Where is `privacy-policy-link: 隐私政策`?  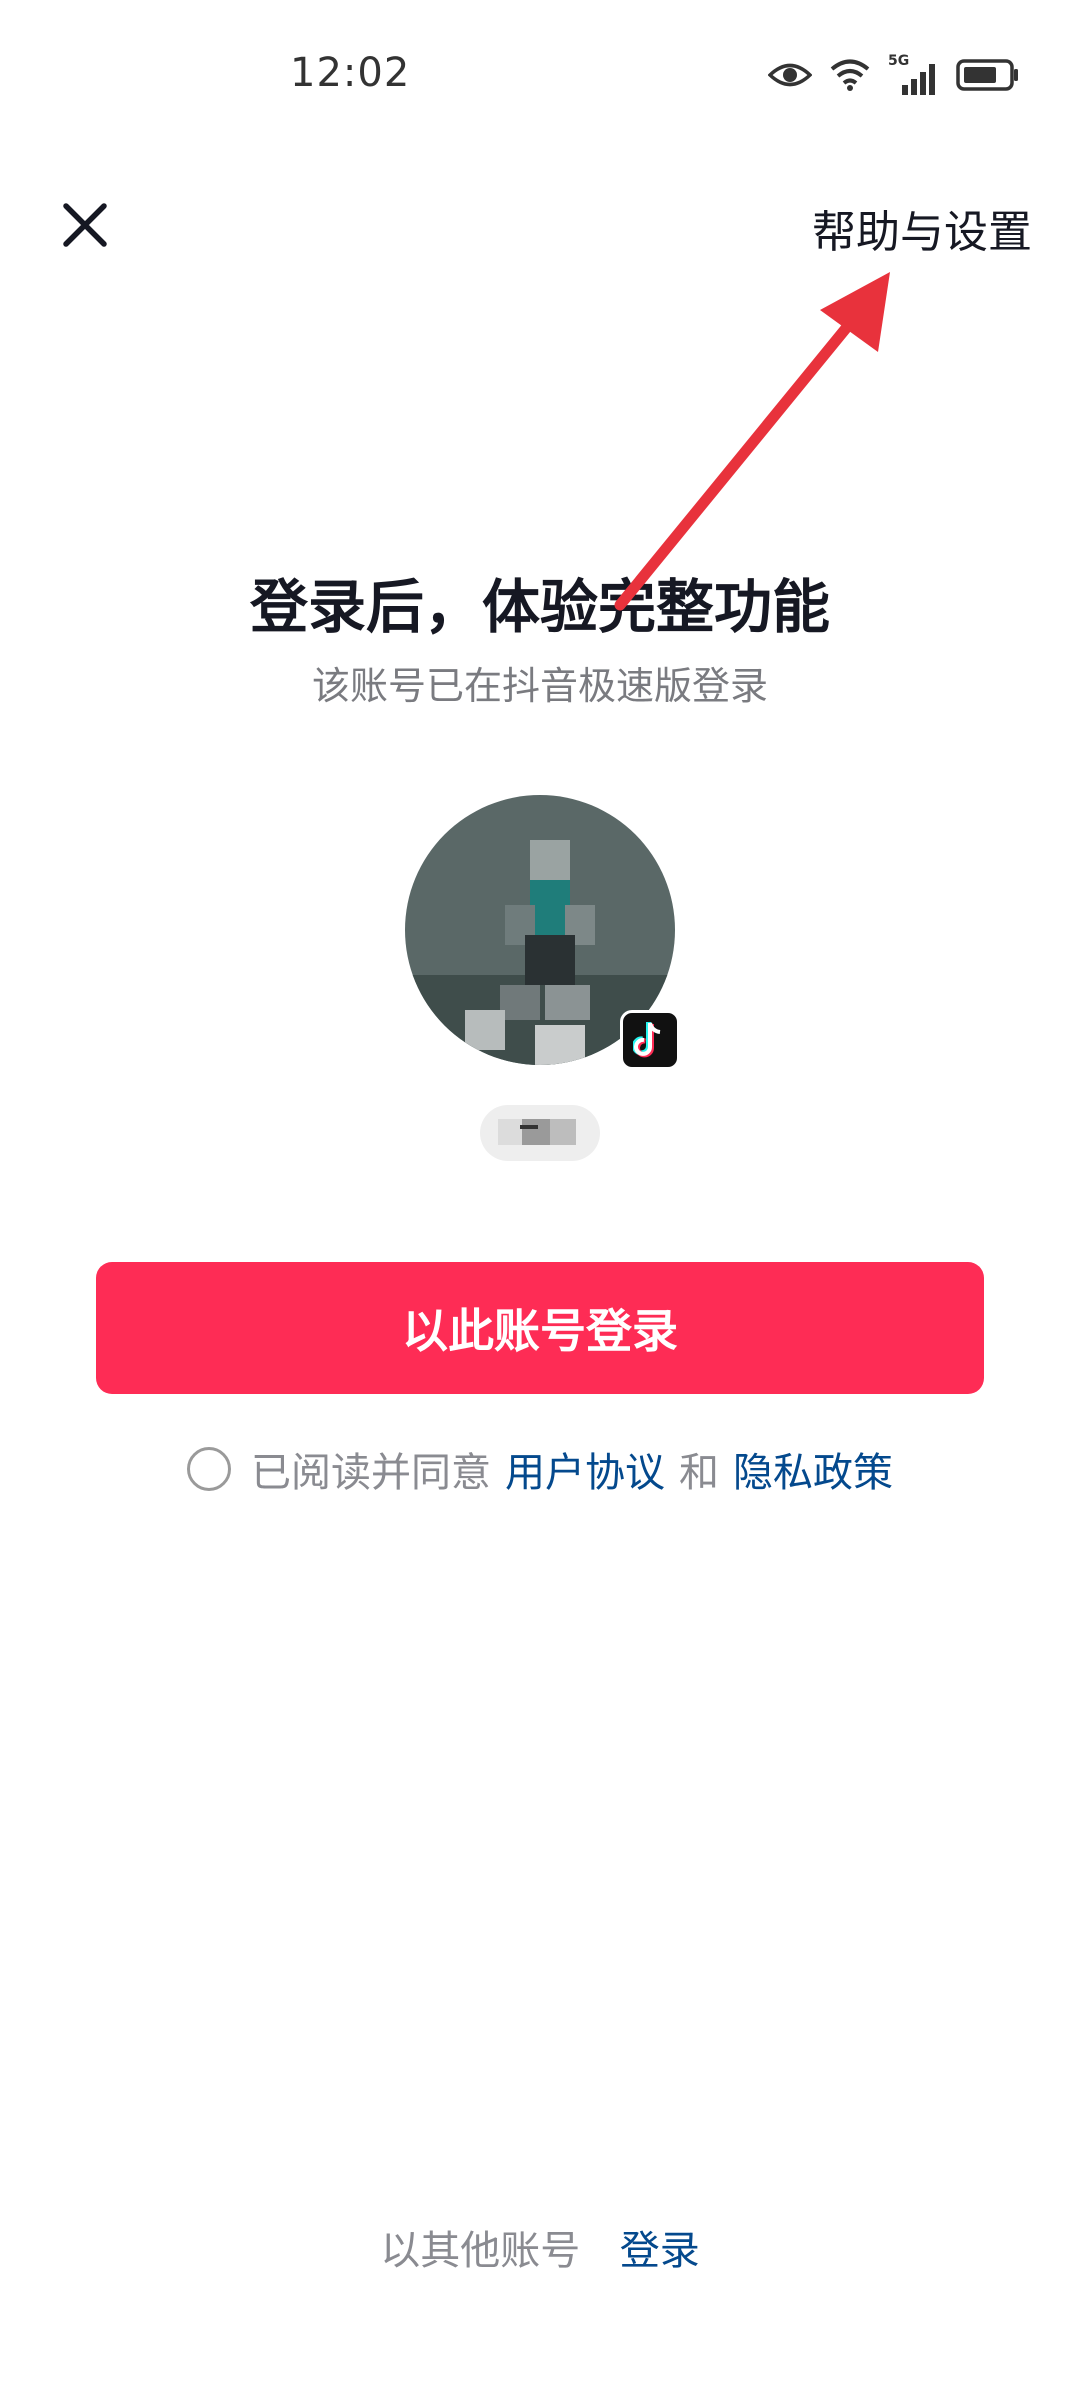
privacy-policy-link: 隐私政策 is located at coordinates (813, 1469).